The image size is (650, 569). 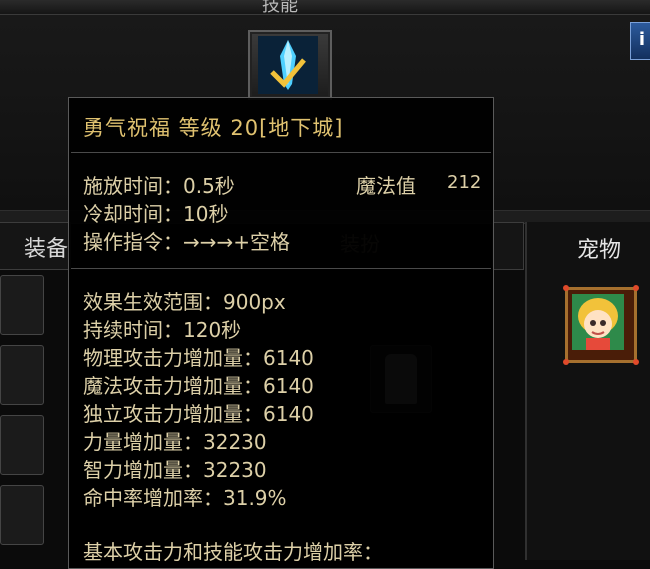 What do you see at coordinates (464, 182) in the screenshot?
I see `mp-value: 212` at bounding box center [464, 182].